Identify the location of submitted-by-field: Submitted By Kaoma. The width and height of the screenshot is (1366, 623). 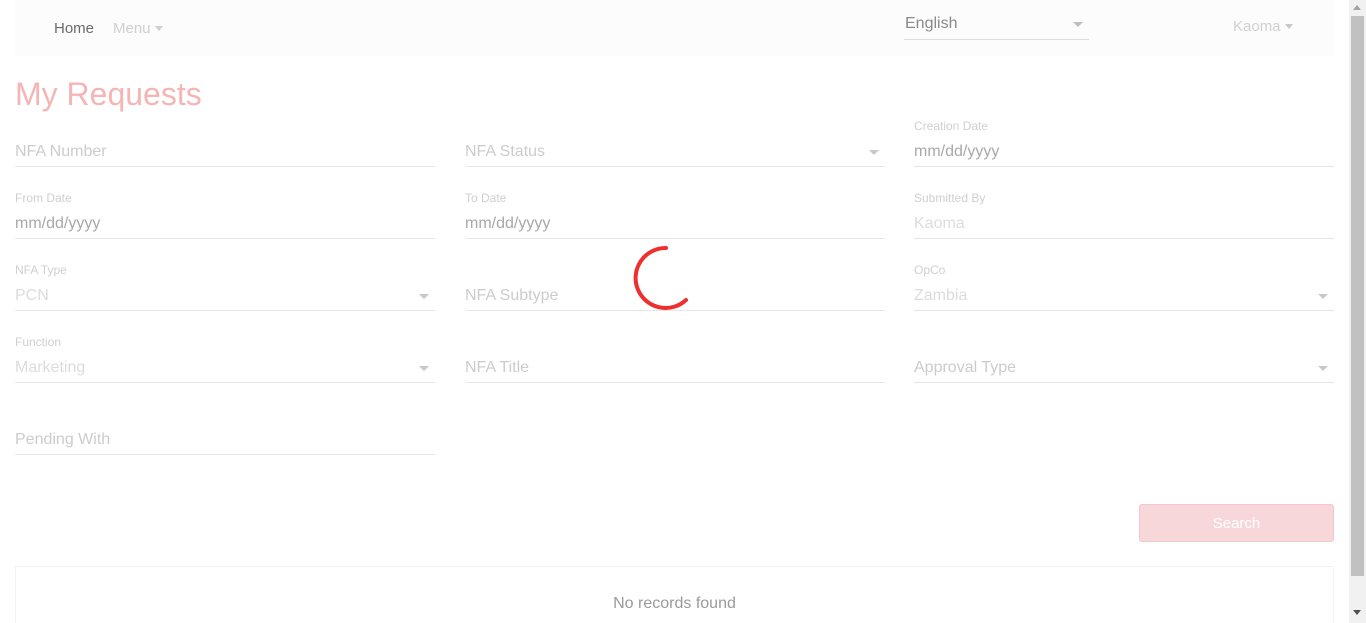
(1124, 215).